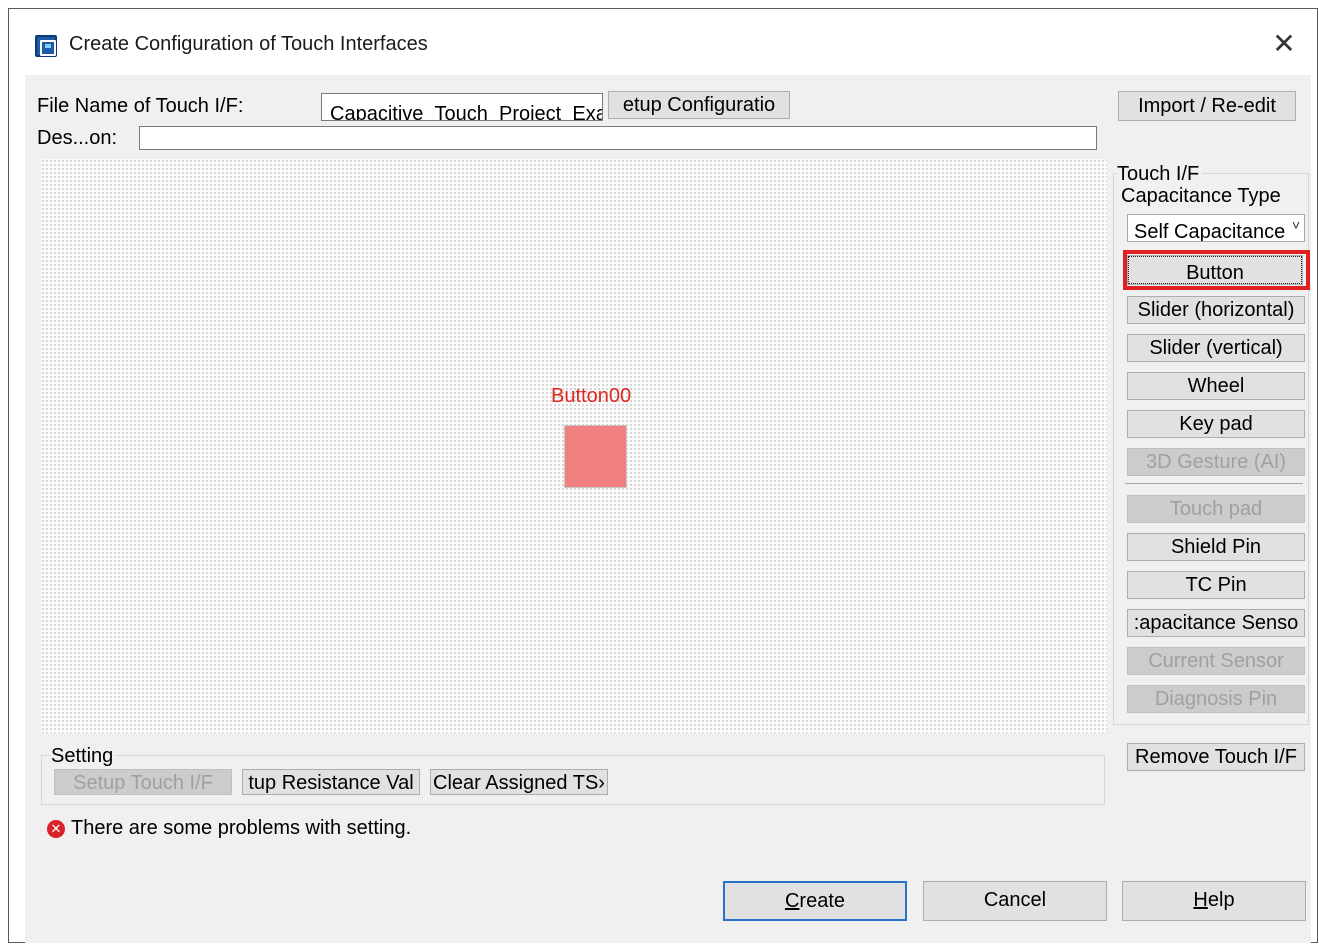  I want to click on add-shield-pin-button: Shield Pin, so click(1216, 547).